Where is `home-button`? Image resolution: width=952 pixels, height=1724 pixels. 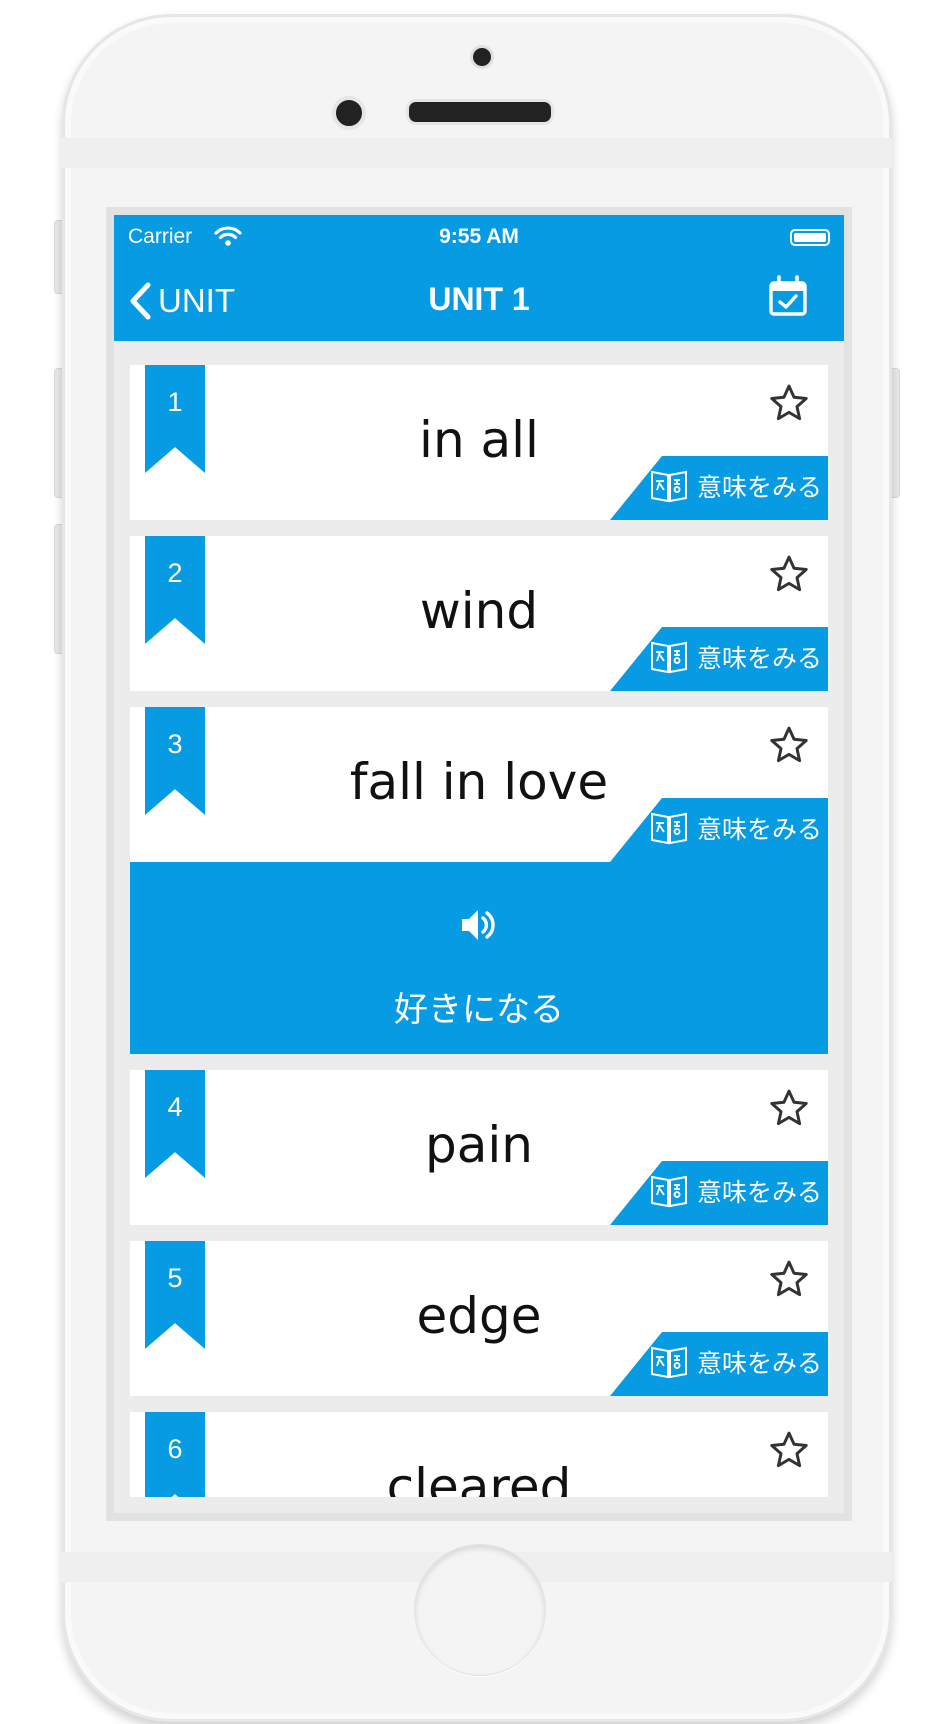
home-button is located at coordinates (480, 1610).